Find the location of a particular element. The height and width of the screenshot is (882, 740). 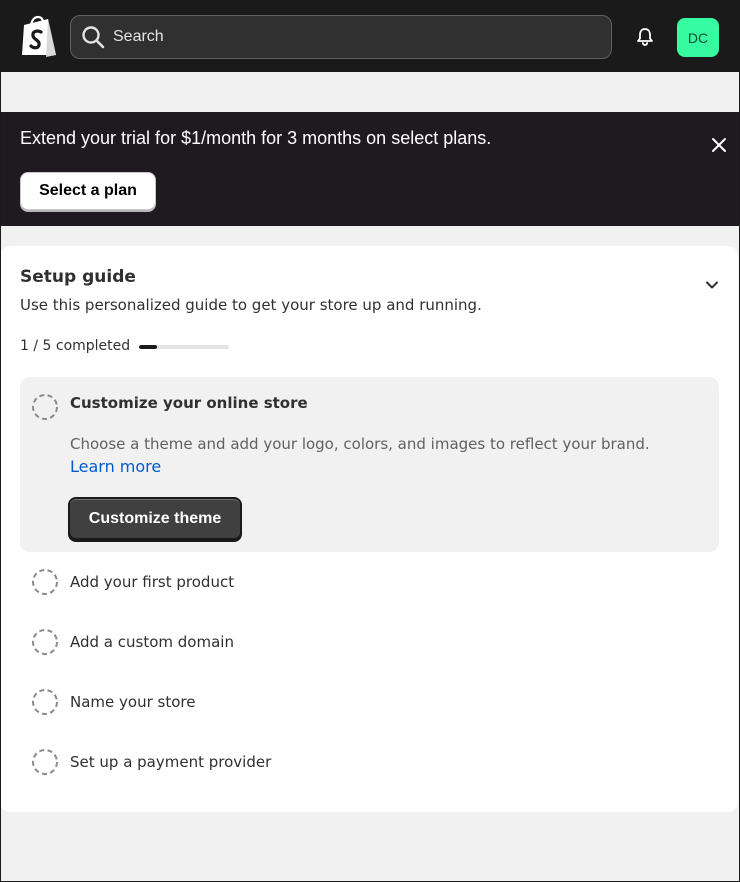

select-plan-button: Select a plan is located at coordinates (88, 191).